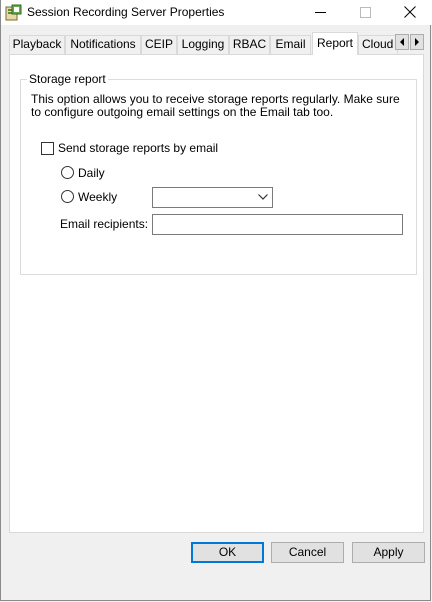  I want to click on send-reports-label: Send storage reports by email, so click(138, 148).